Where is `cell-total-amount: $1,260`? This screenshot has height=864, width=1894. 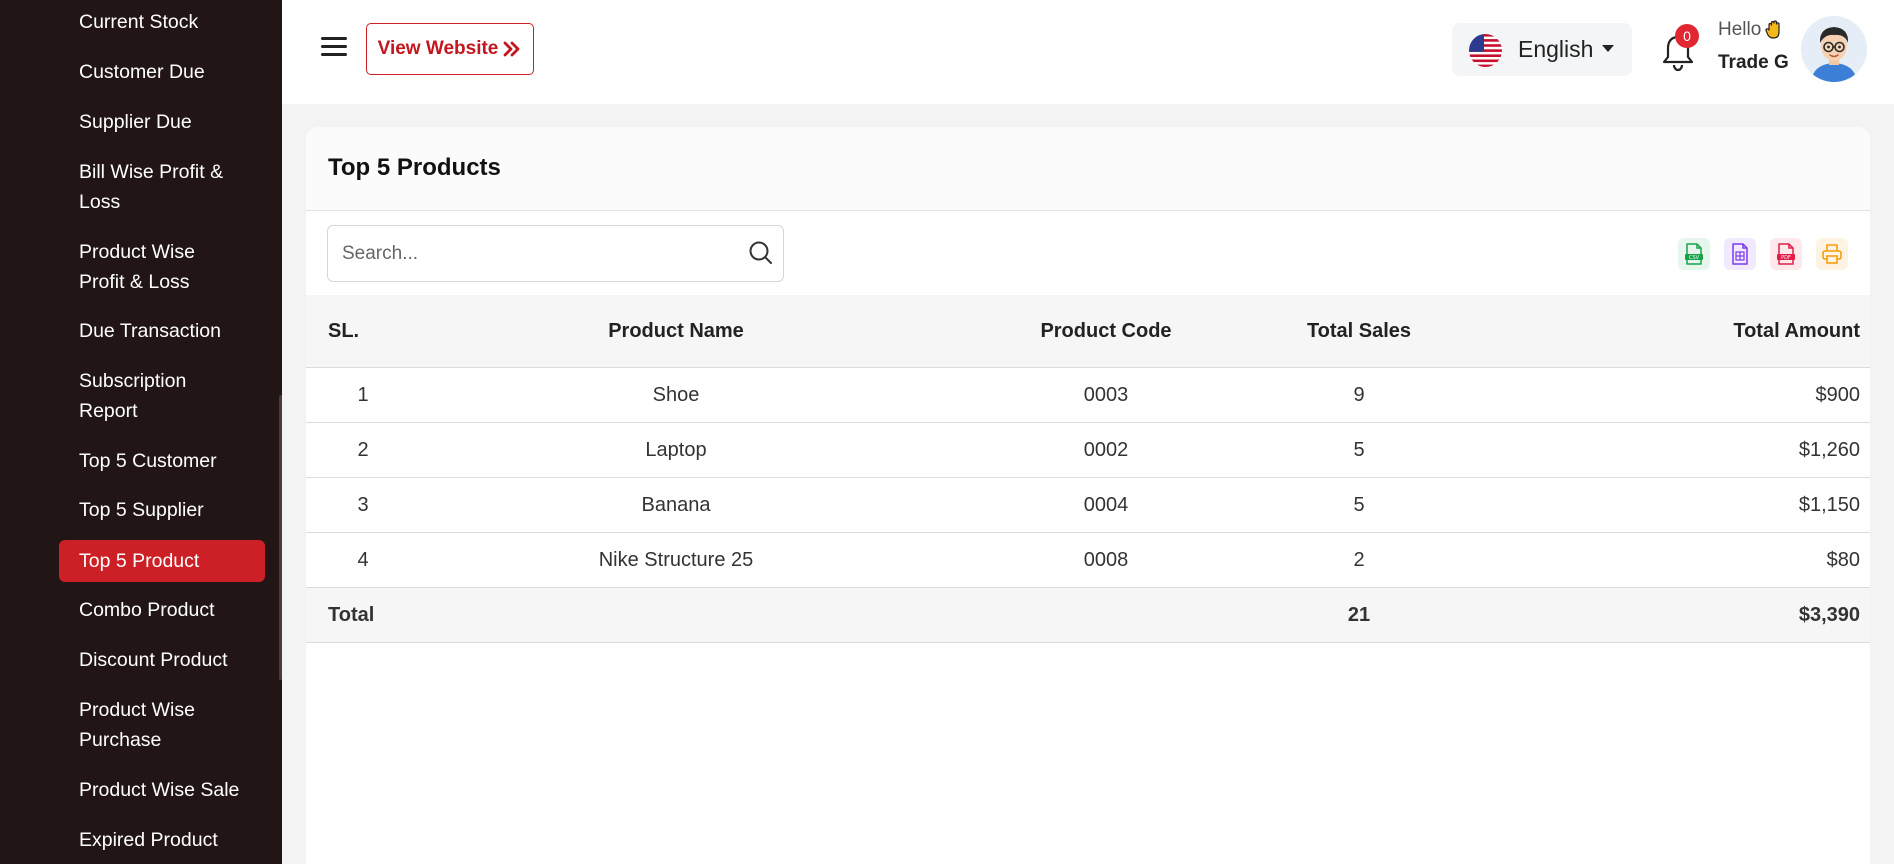
cell-total-amount: $1,260 is located at coordinates (1829, 450).